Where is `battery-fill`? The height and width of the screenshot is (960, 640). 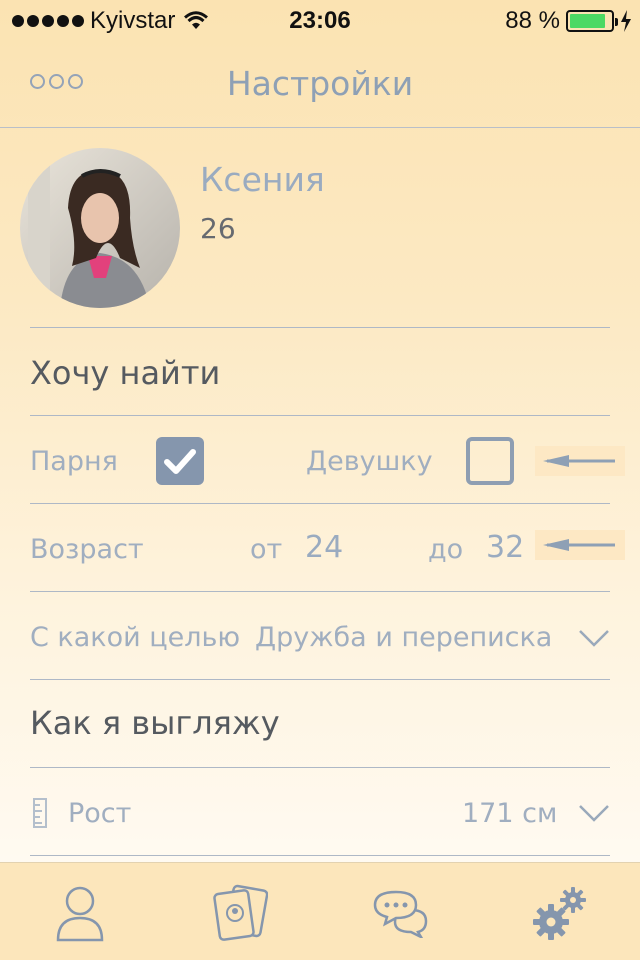
battery-fill is located at coordinates (588, 21).